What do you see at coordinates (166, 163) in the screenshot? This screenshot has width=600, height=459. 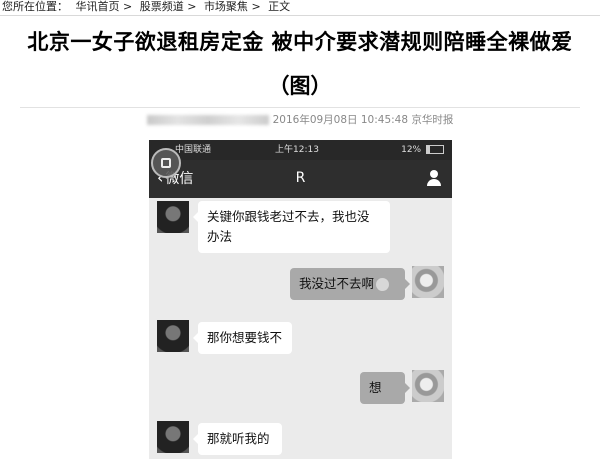 I see `floating-assist-icon` at bounding box center [166, 163].